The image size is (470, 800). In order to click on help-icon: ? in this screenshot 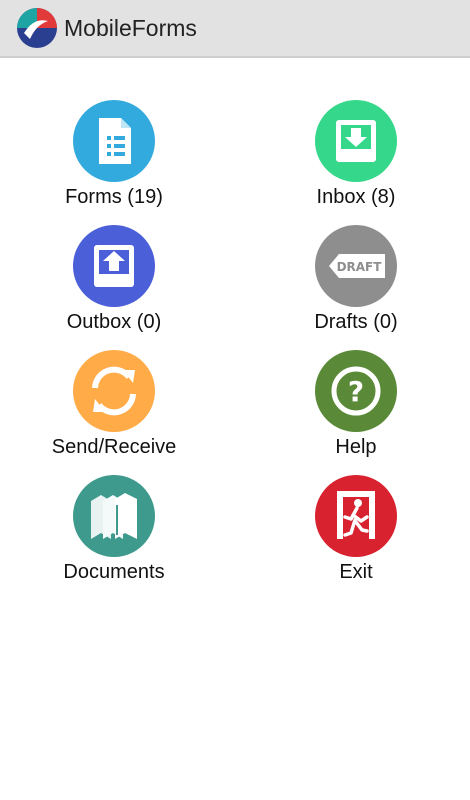, I will do `click(356, 391)`.